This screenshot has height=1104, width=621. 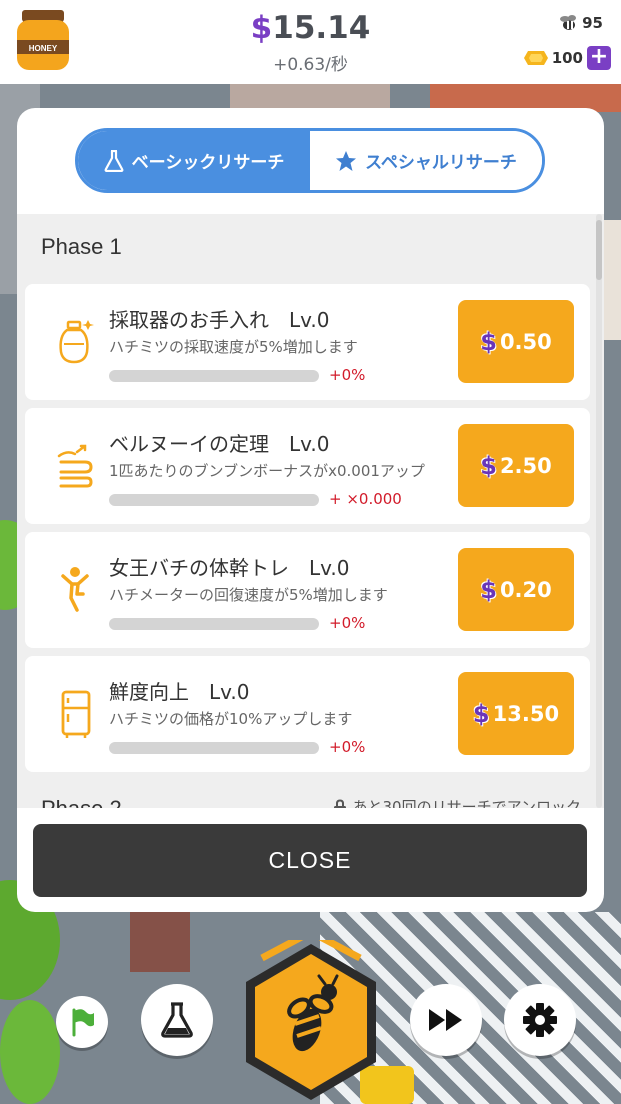 What do you see at coordinates (346, 160) in the screenshot?
I see `star-icon` at bounding box center [346, 160].